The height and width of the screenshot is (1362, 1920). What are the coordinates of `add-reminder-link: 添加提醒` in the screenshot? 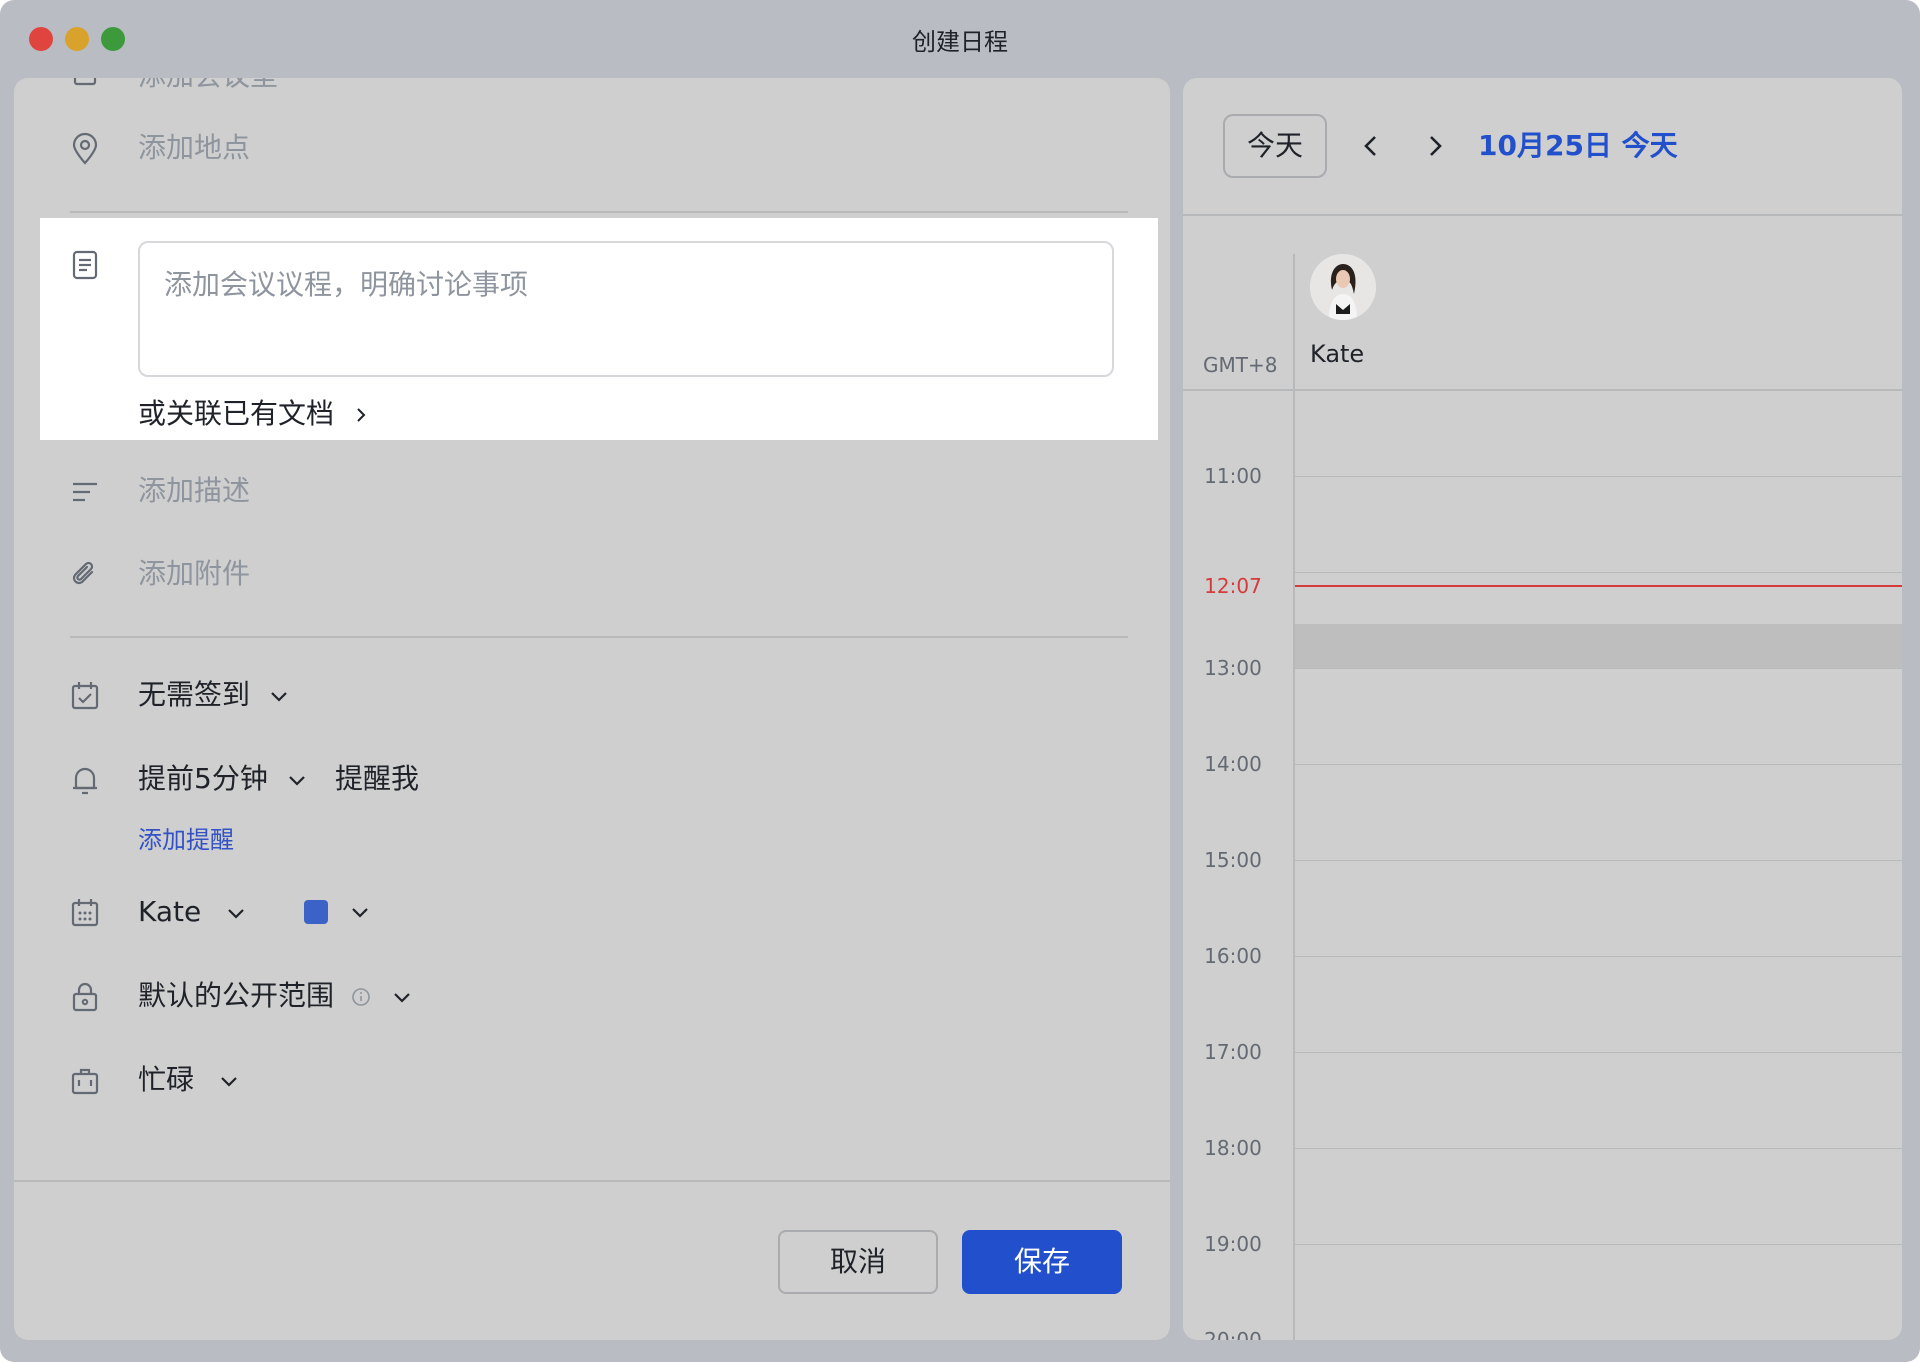 It's located at (186, 840).